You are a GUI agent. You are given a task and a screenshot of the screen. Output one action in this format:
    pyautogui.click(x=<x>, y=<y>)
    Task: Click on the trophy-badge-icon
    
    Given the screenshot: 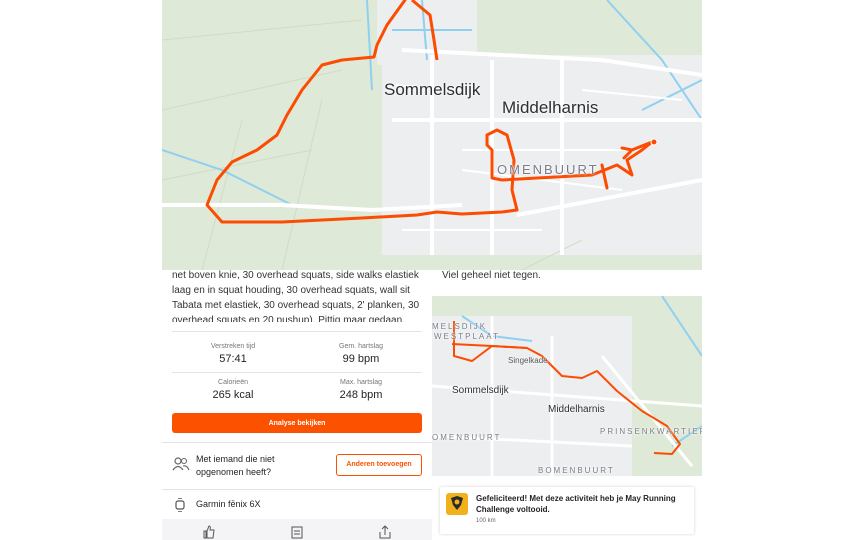 What is the action you would take?
    pyautogui.click(x=457, y=504)
    